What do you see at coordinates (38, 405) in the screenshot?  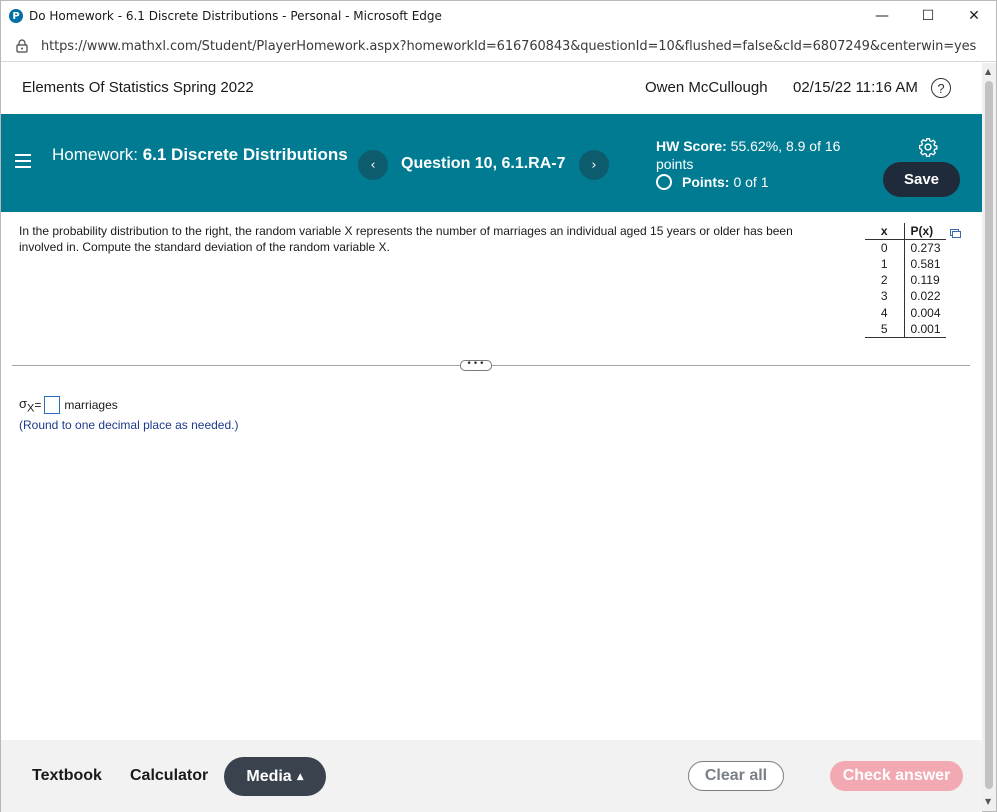 I see `answer-equals: =` at bounding box center [38, 405].